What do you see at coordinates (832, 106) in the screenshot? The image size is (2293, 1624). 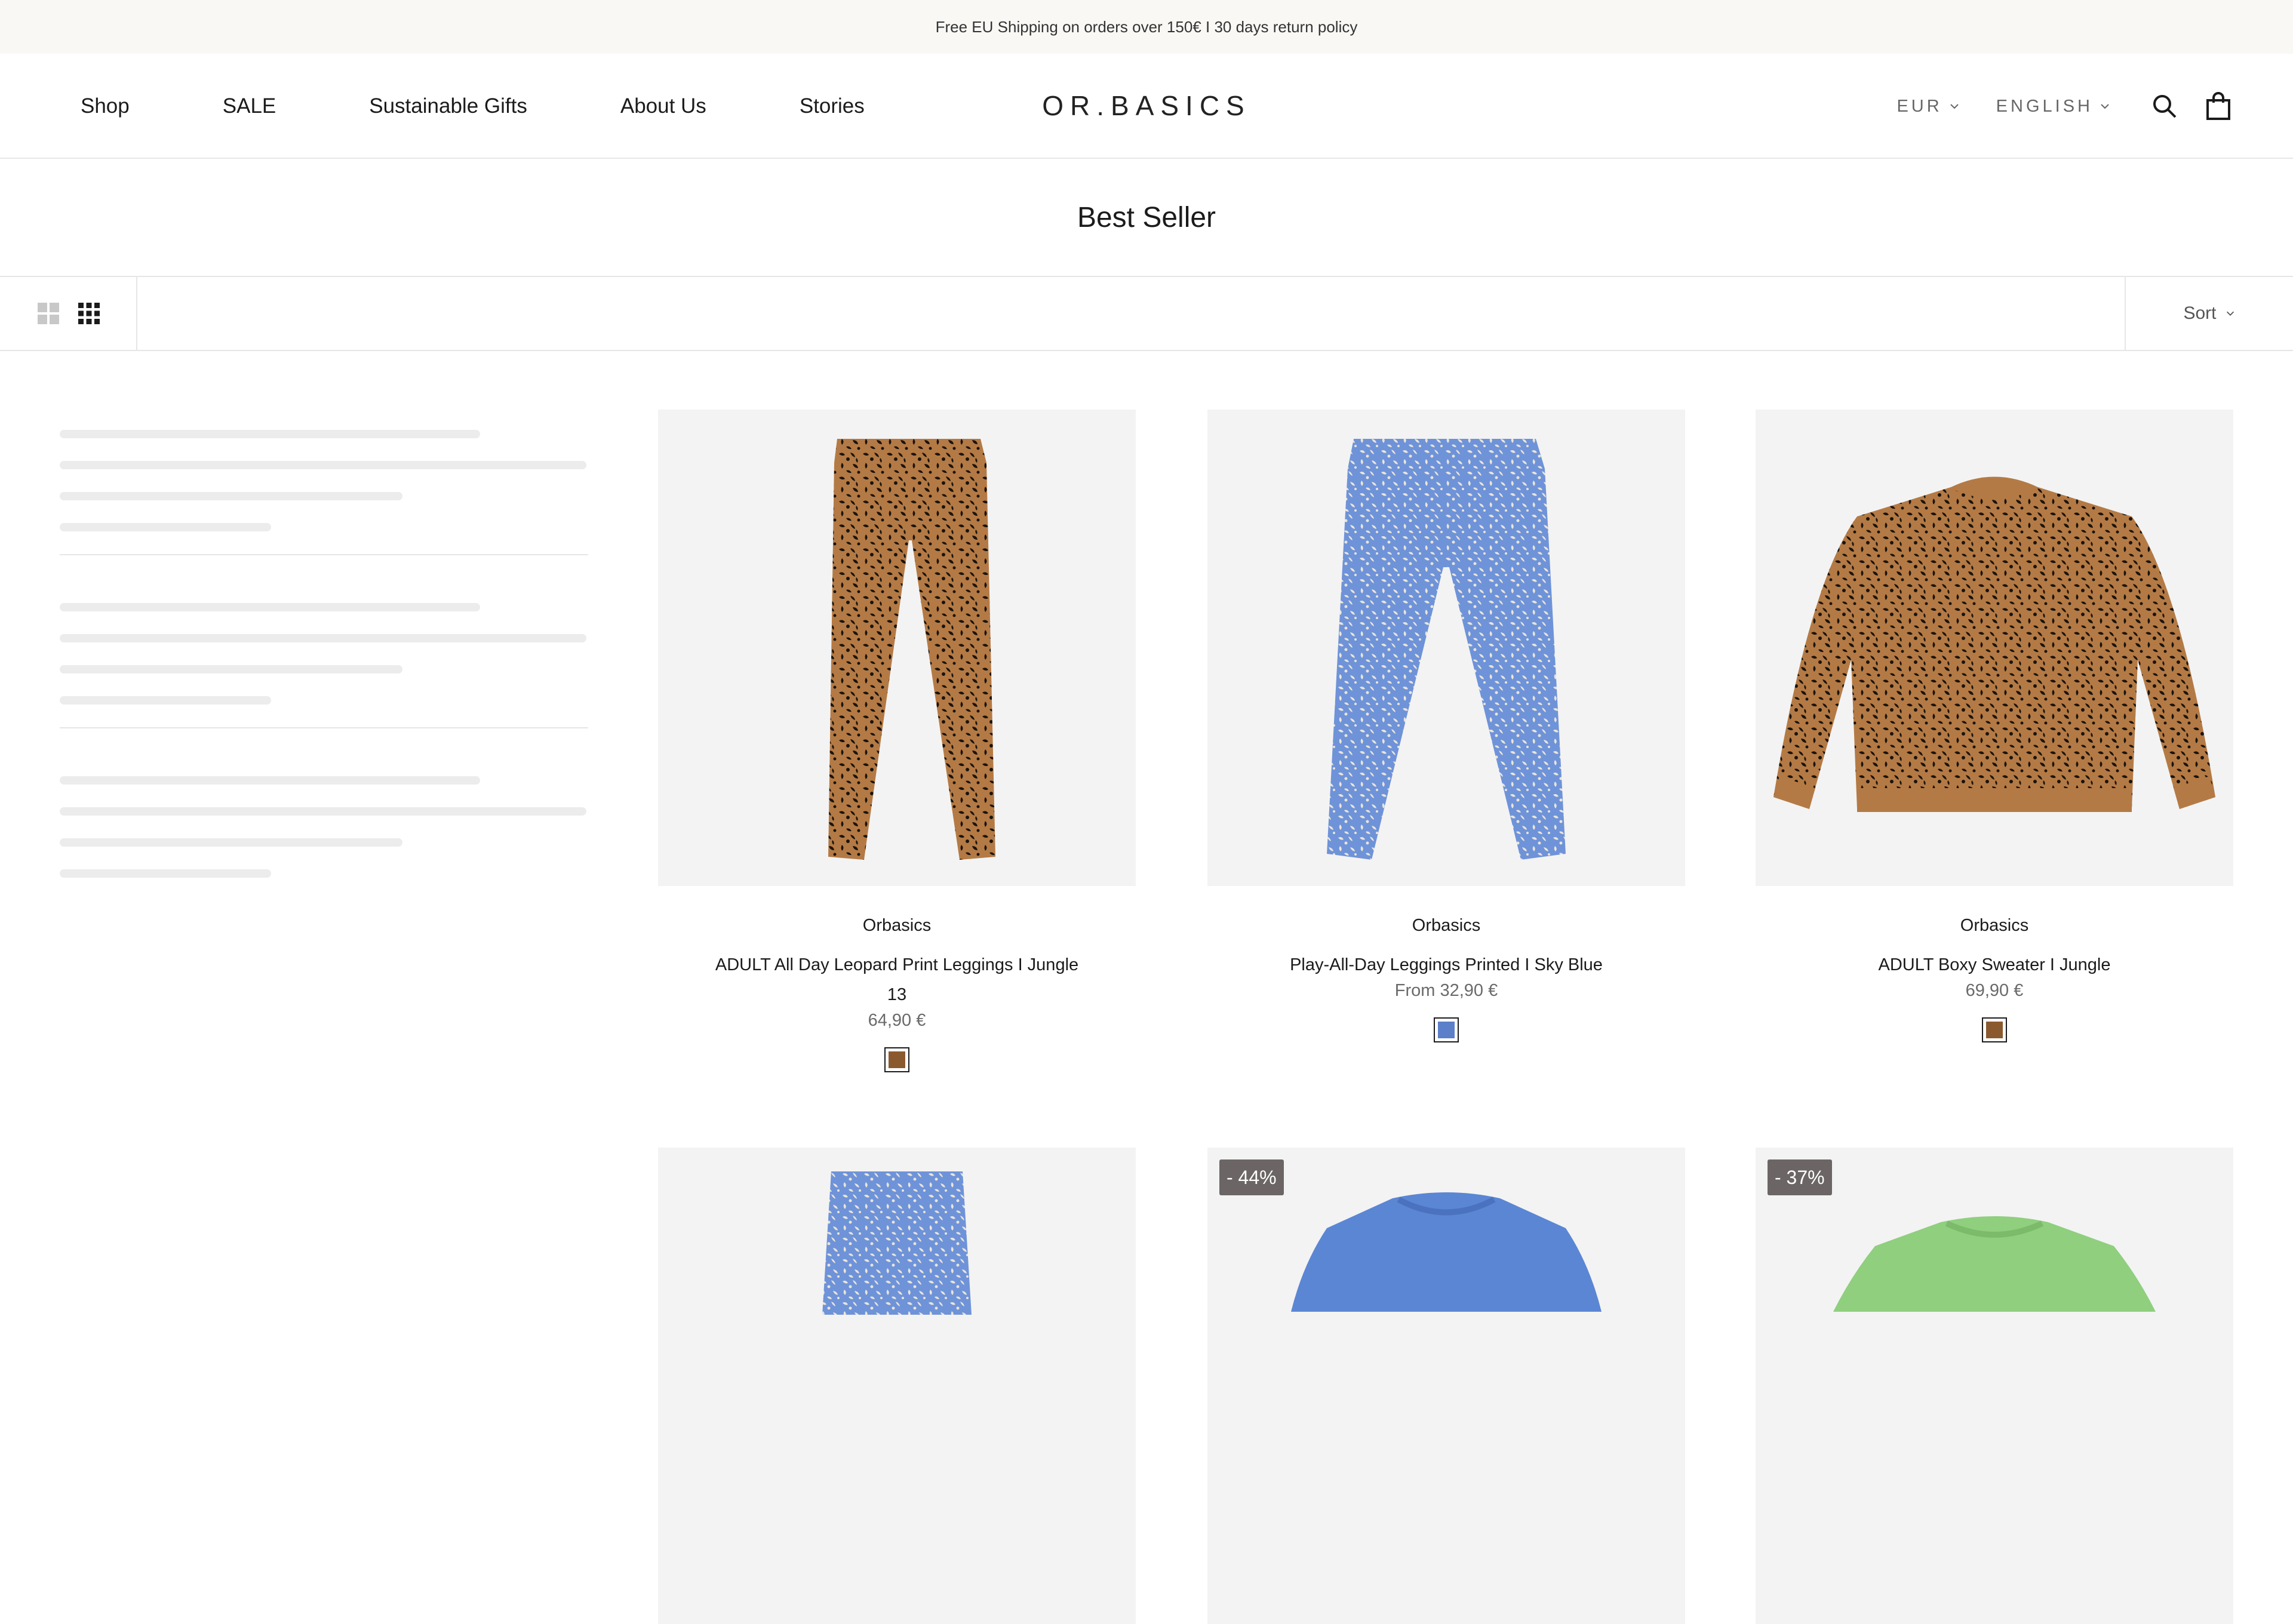 I see `nav-stories: Stories` at bounding box center [832, 106].